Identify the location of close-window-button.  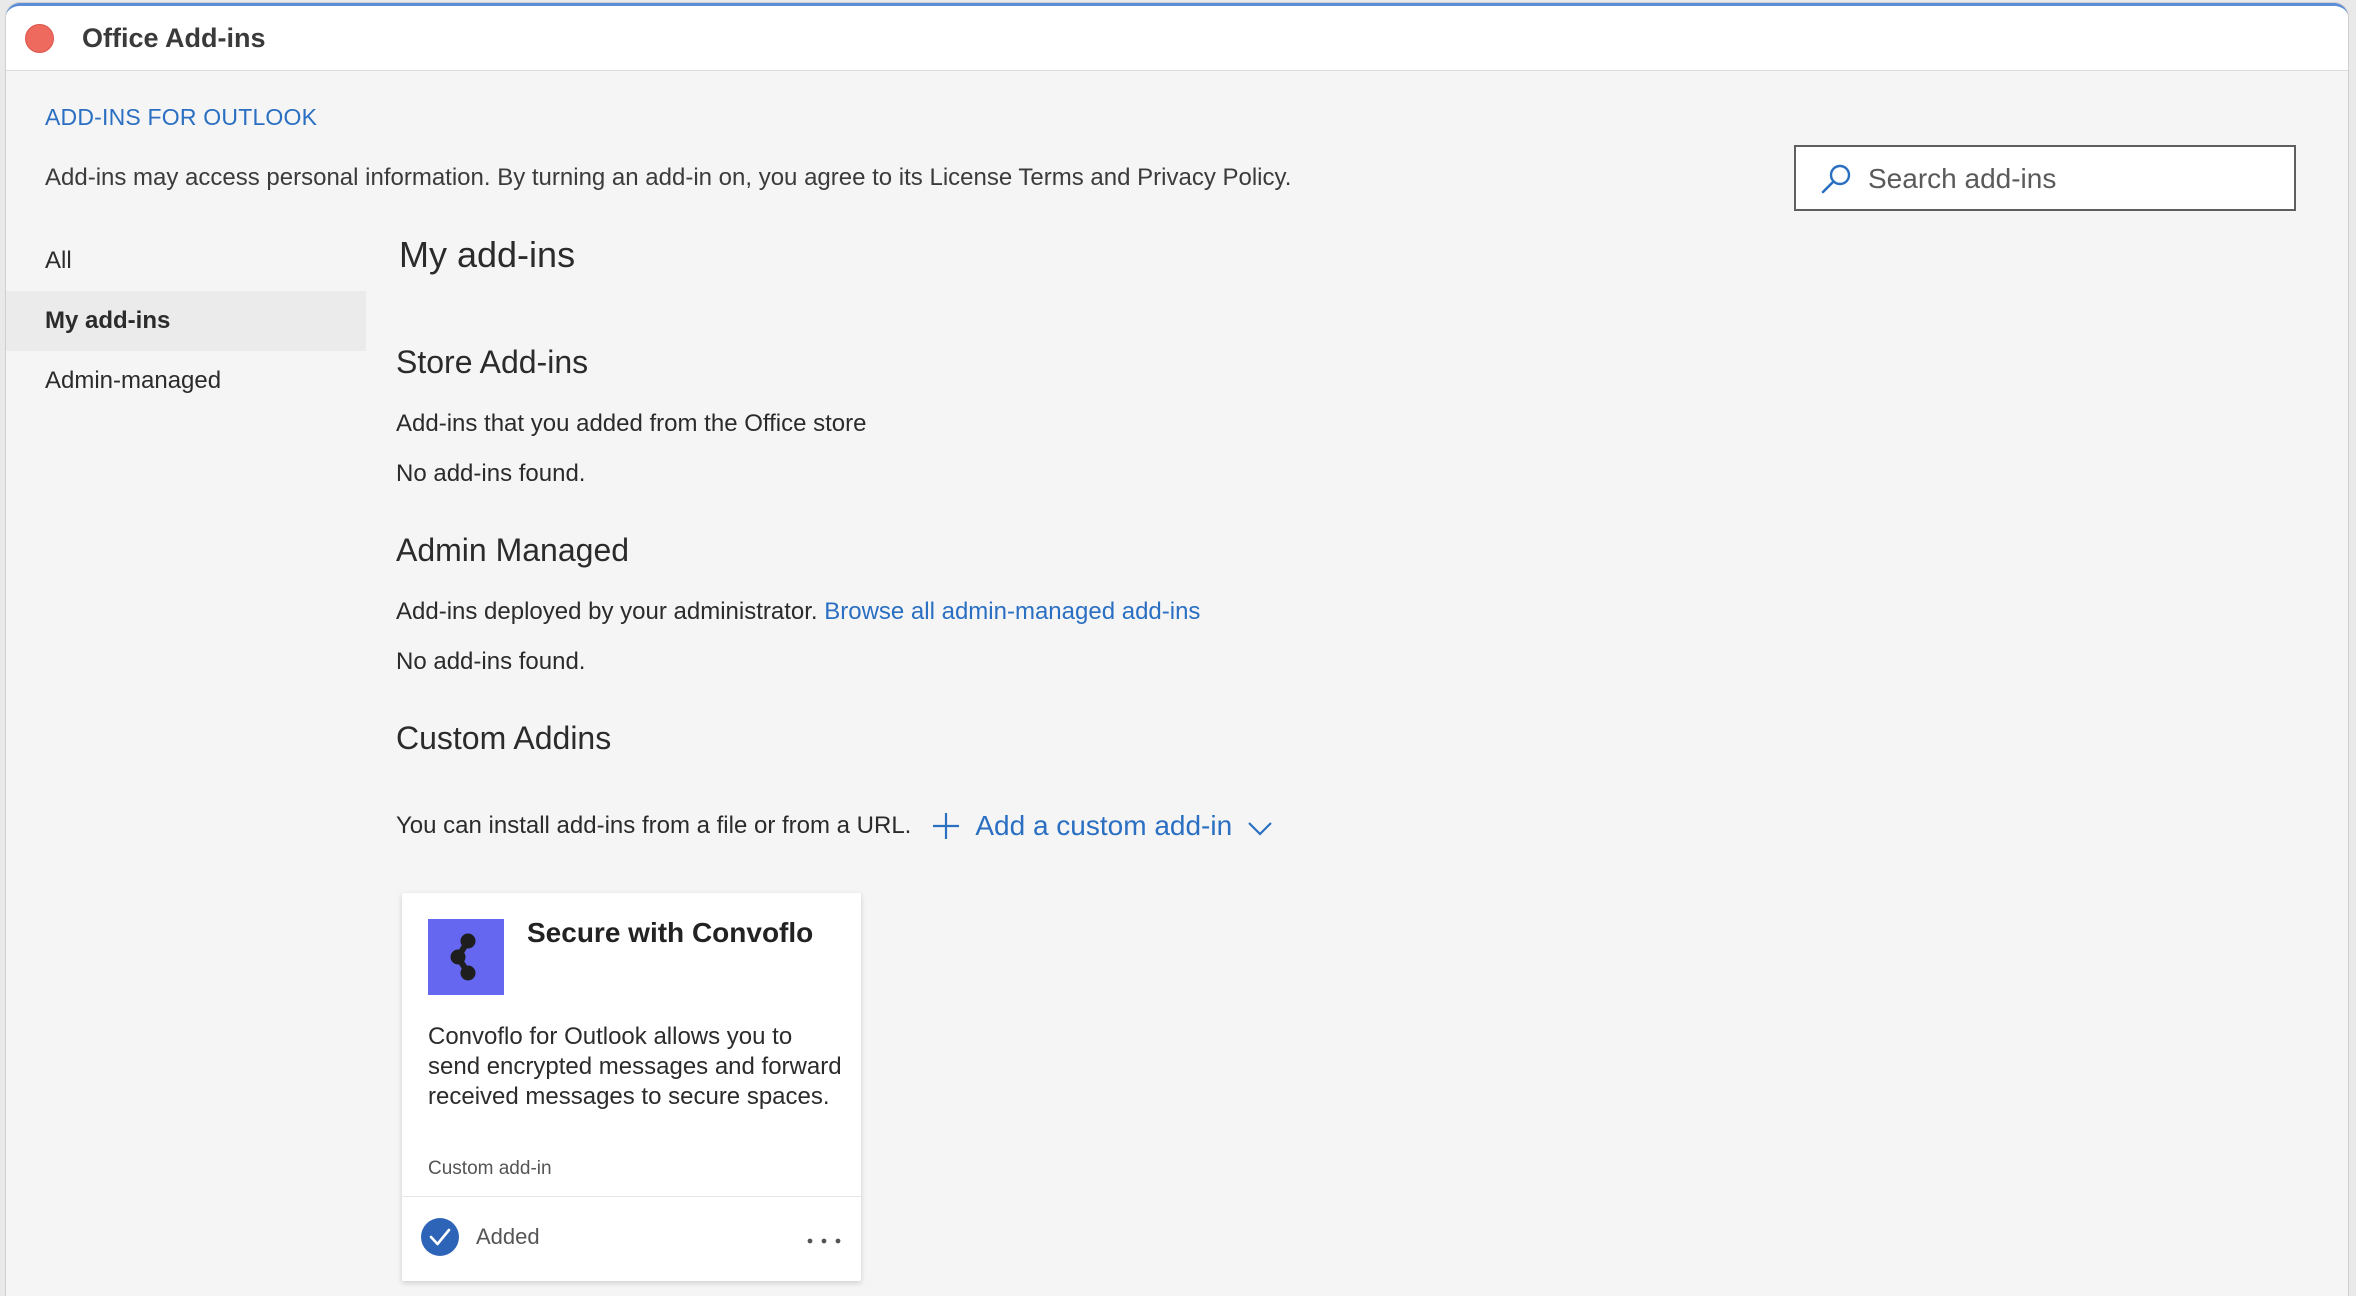
(39, 38).